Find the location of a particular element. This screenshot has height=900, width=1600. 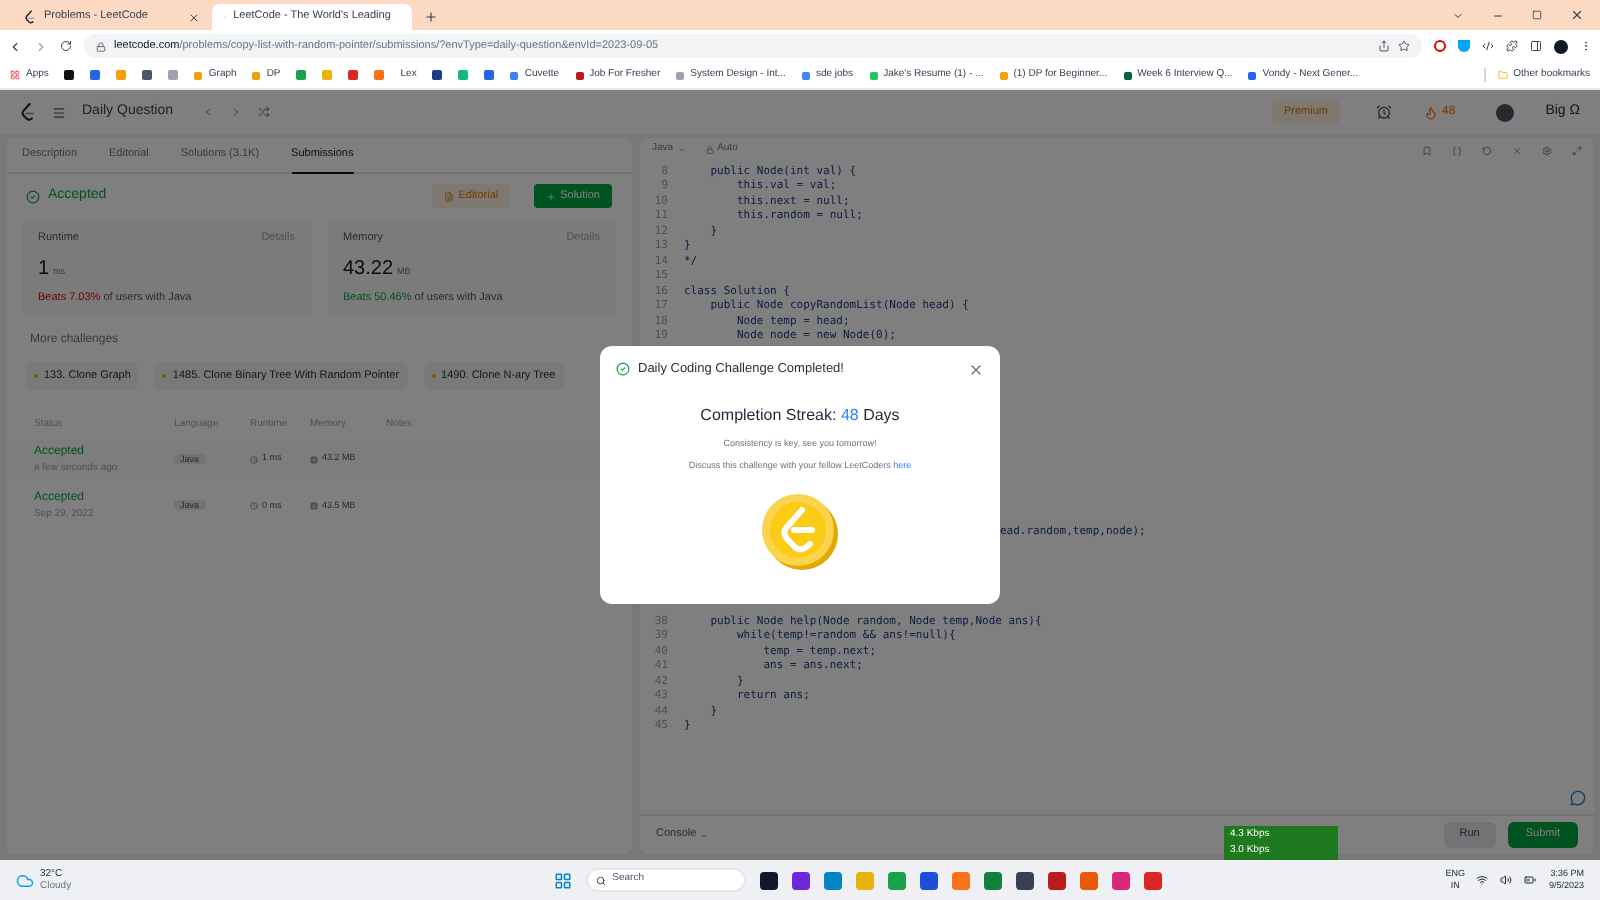

shuffle-icon is located at coordinates (263, 112).